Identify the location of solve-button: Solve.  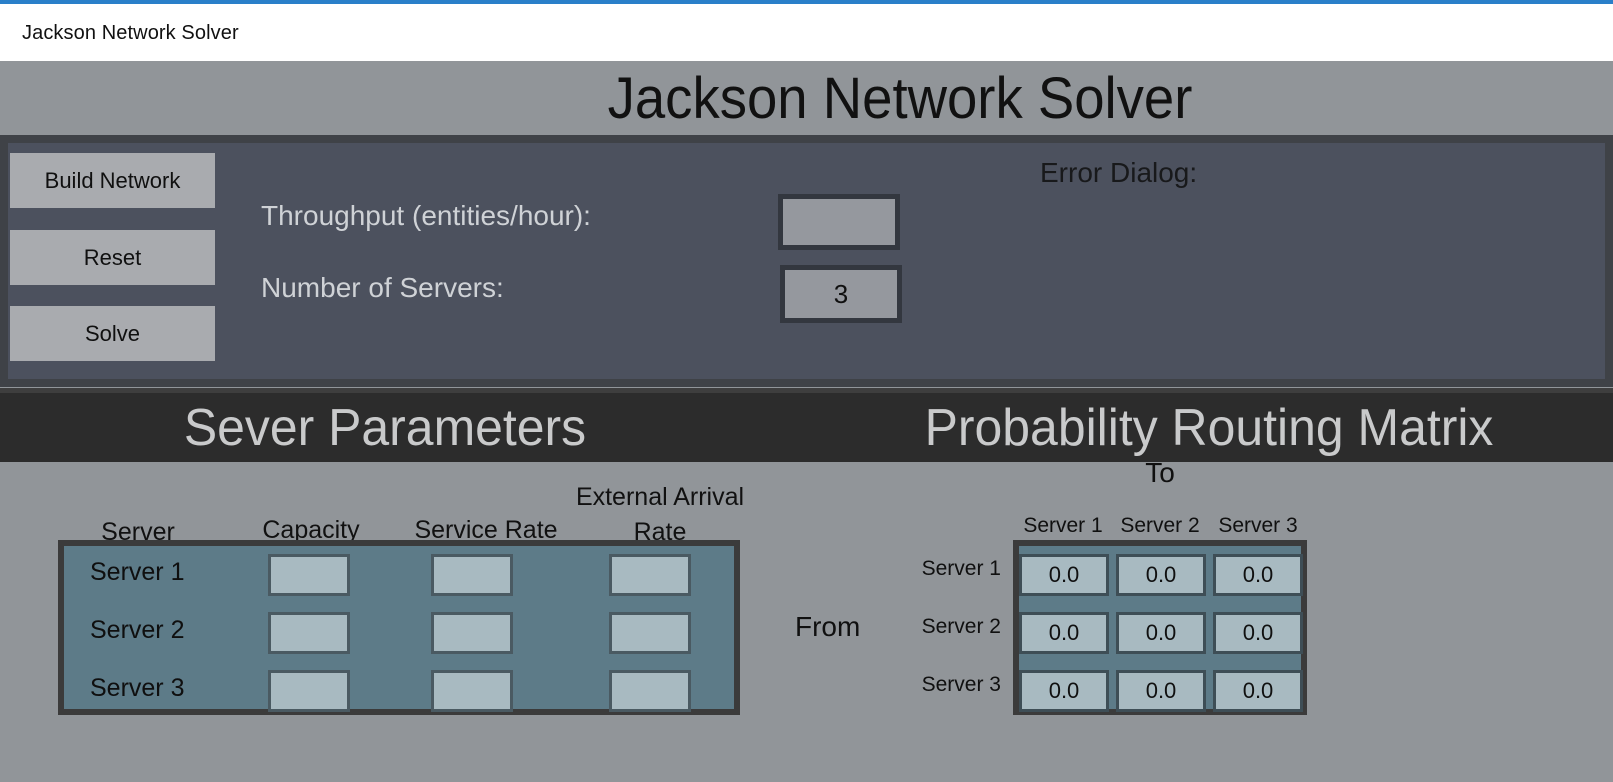
(112, 333).